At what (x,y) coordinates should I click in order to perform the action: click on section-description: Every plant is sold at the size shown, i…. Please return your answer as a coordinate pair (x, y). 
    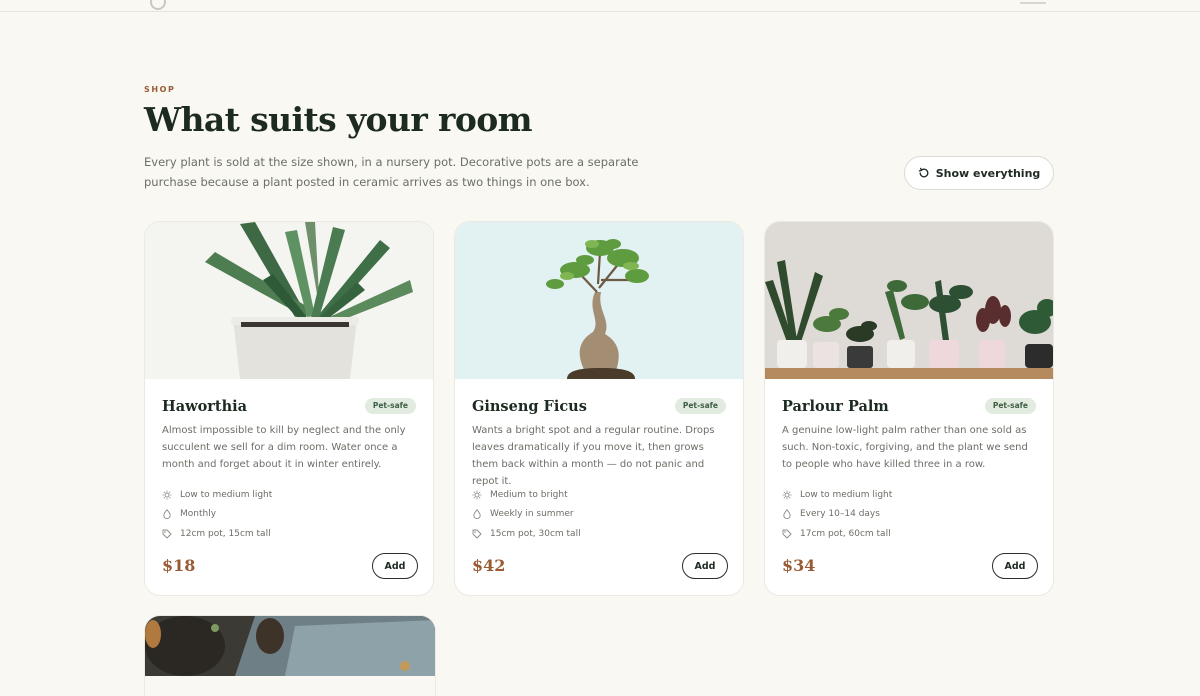
    Looking at the image, I should click on (391, 172).